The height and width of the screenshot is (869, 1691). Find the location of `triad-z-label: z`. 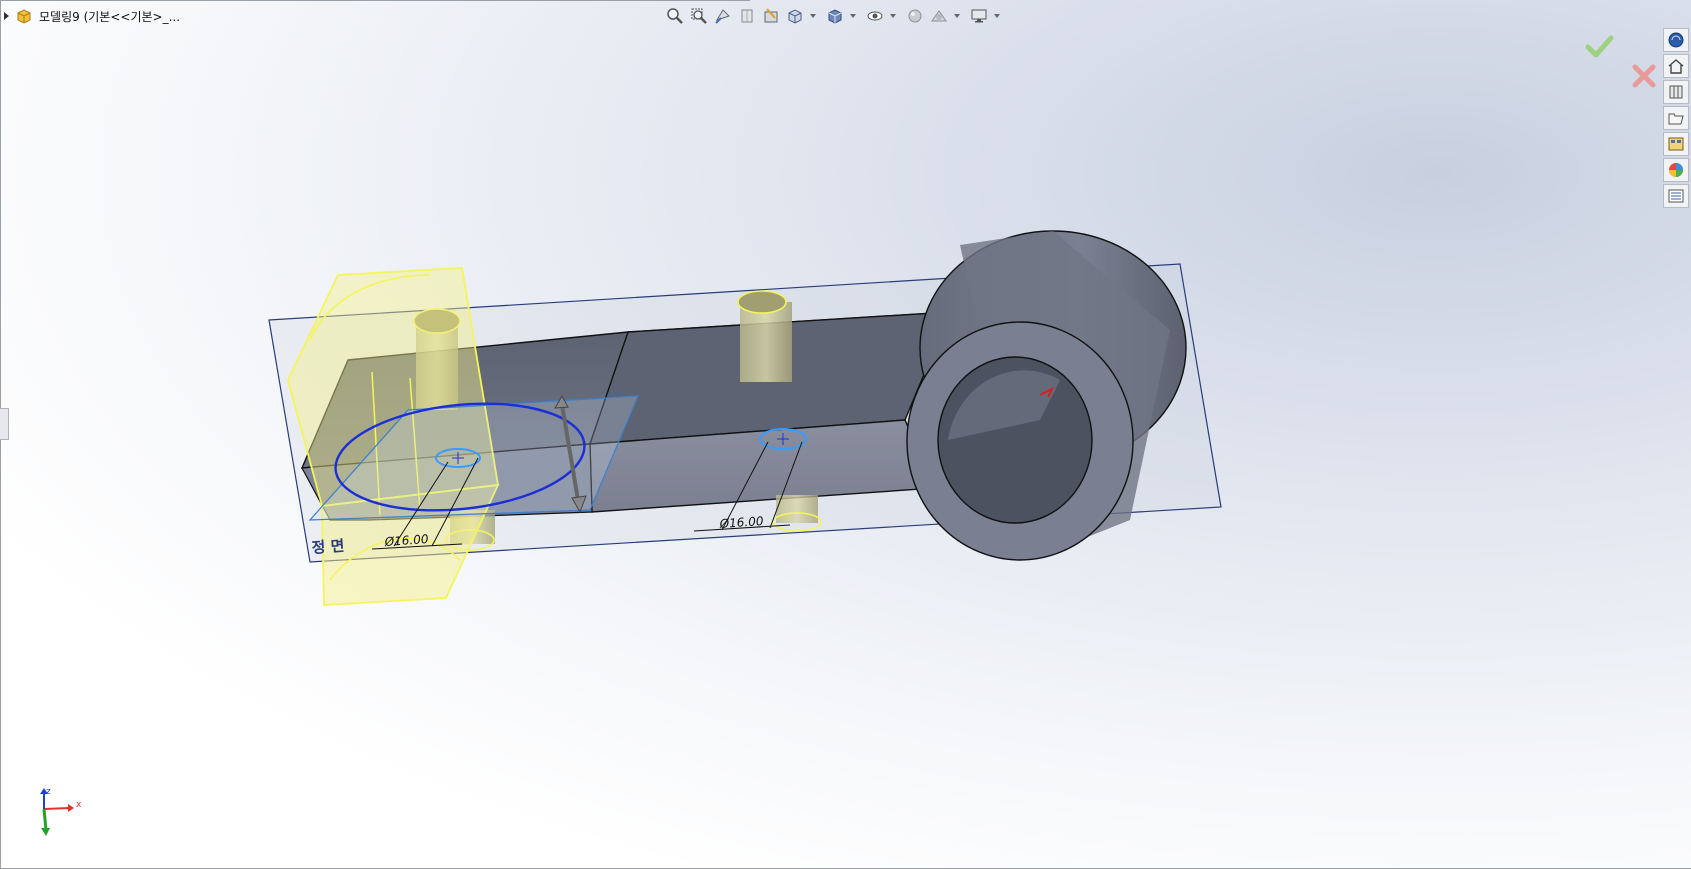

triad-z-label: z is located at coordinates (48, 792).